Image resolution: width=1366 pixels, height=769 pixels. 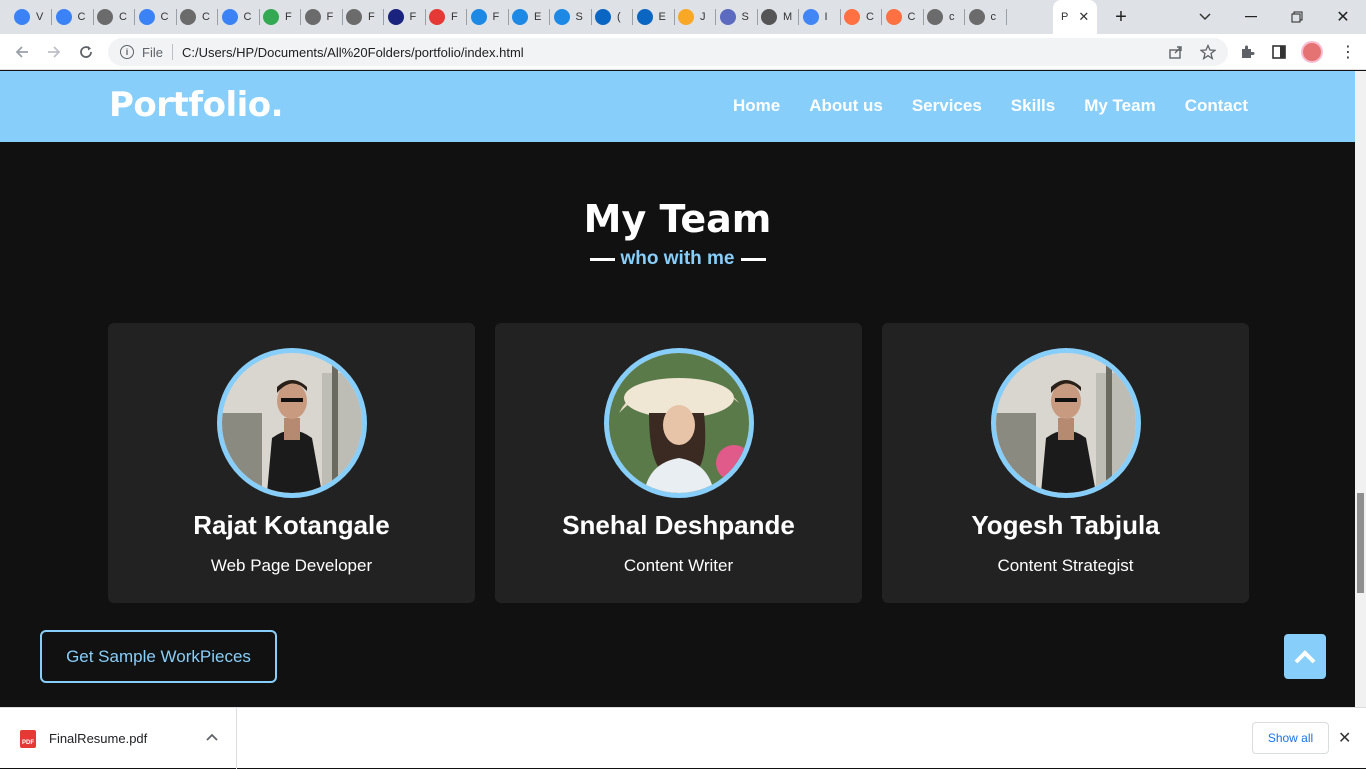 What do you see at coordinates (86, 52) in the screenshot?
I see `reload-icon` at bounding box center [86, 52].